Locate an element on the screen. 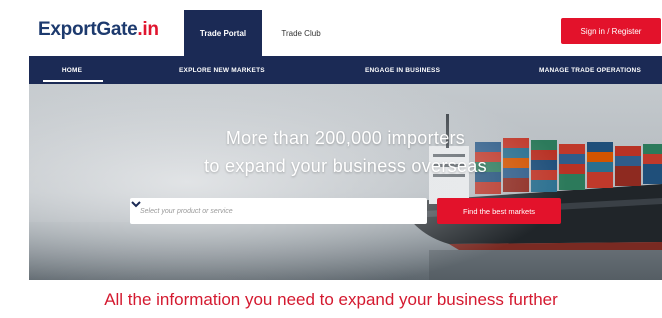 Image resolution: width=662 pixels, height=318 pixels. nav-item-explore-new-markets: EXPLORE NEW MARKETS is located at coordinates (222, 70).